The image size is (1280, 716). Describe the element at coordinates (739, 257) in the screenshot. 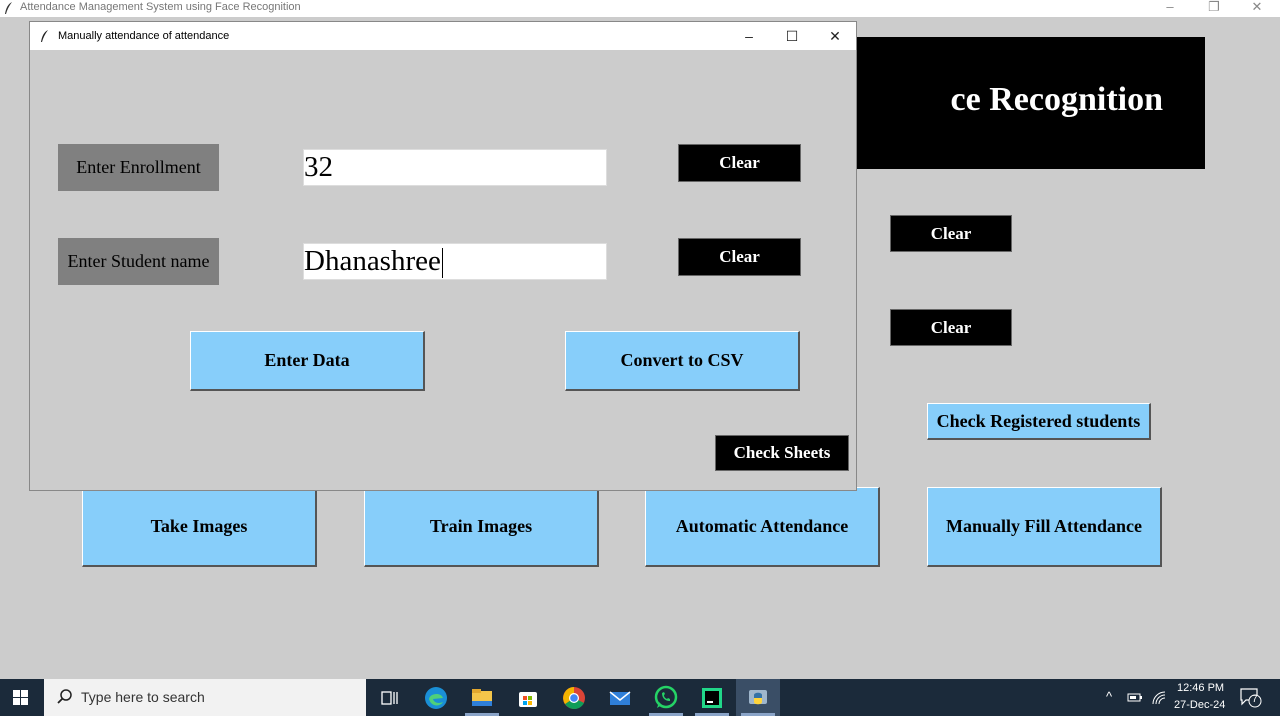

I see `clear-name-button: Clear` at that location.